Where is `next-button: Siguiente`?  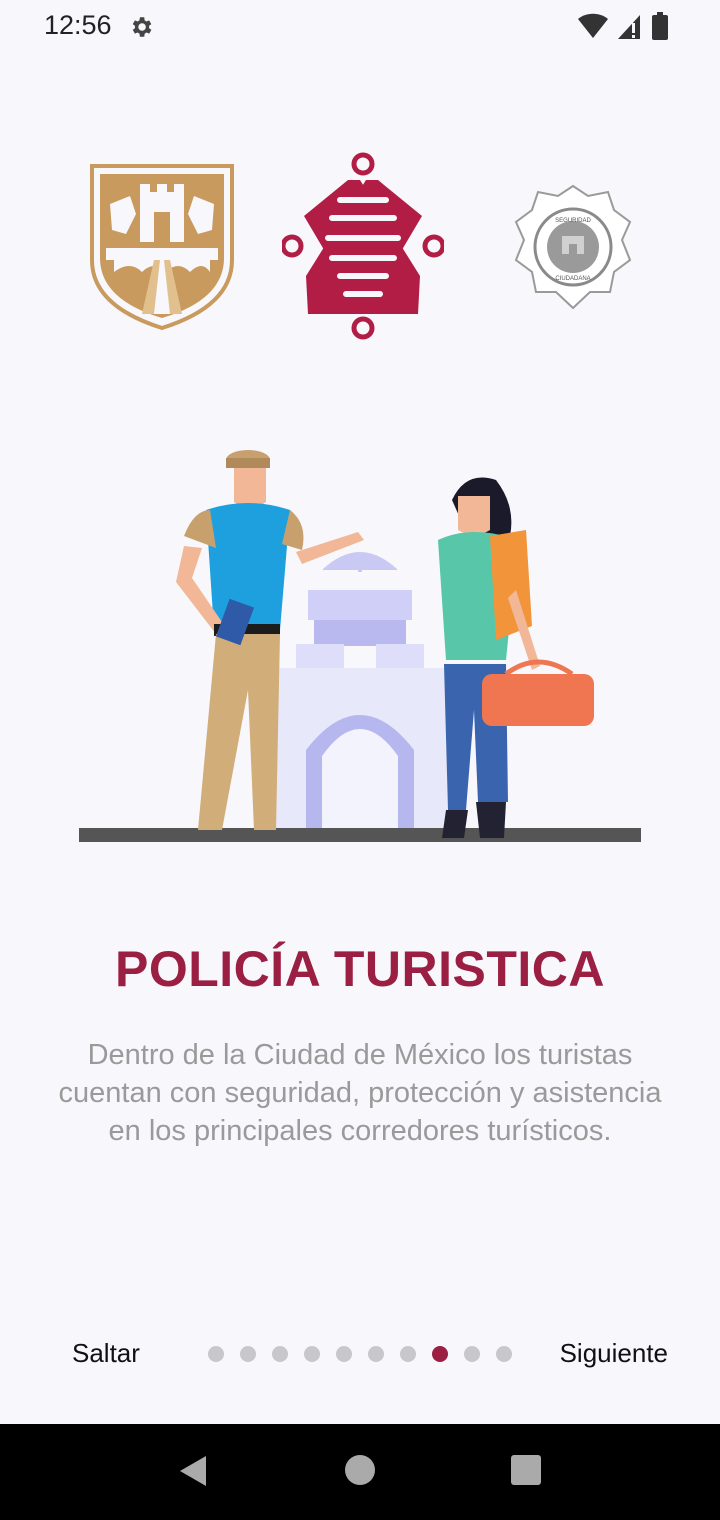
next-button: Siguiente is located at coordinates (614, 1353).